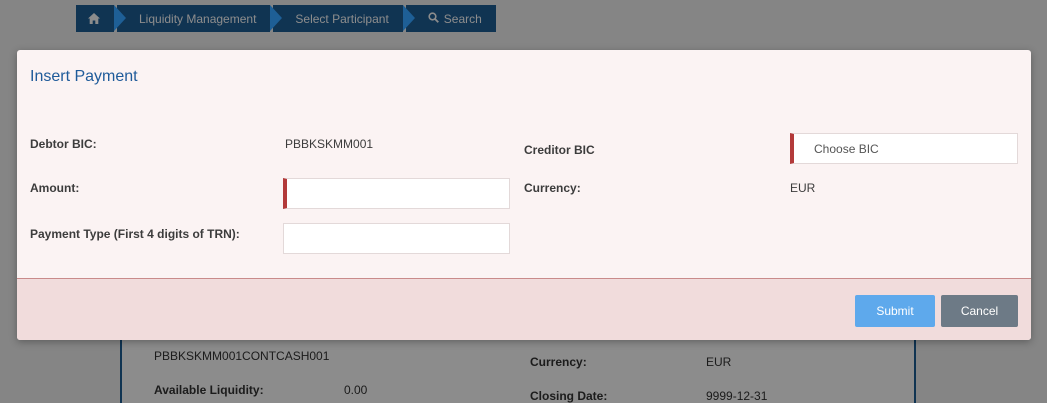  Describe the element at coordinates (329, 144) in the screenshot. I see `debtor-bic-value: PBBKSKMM001` at that location.